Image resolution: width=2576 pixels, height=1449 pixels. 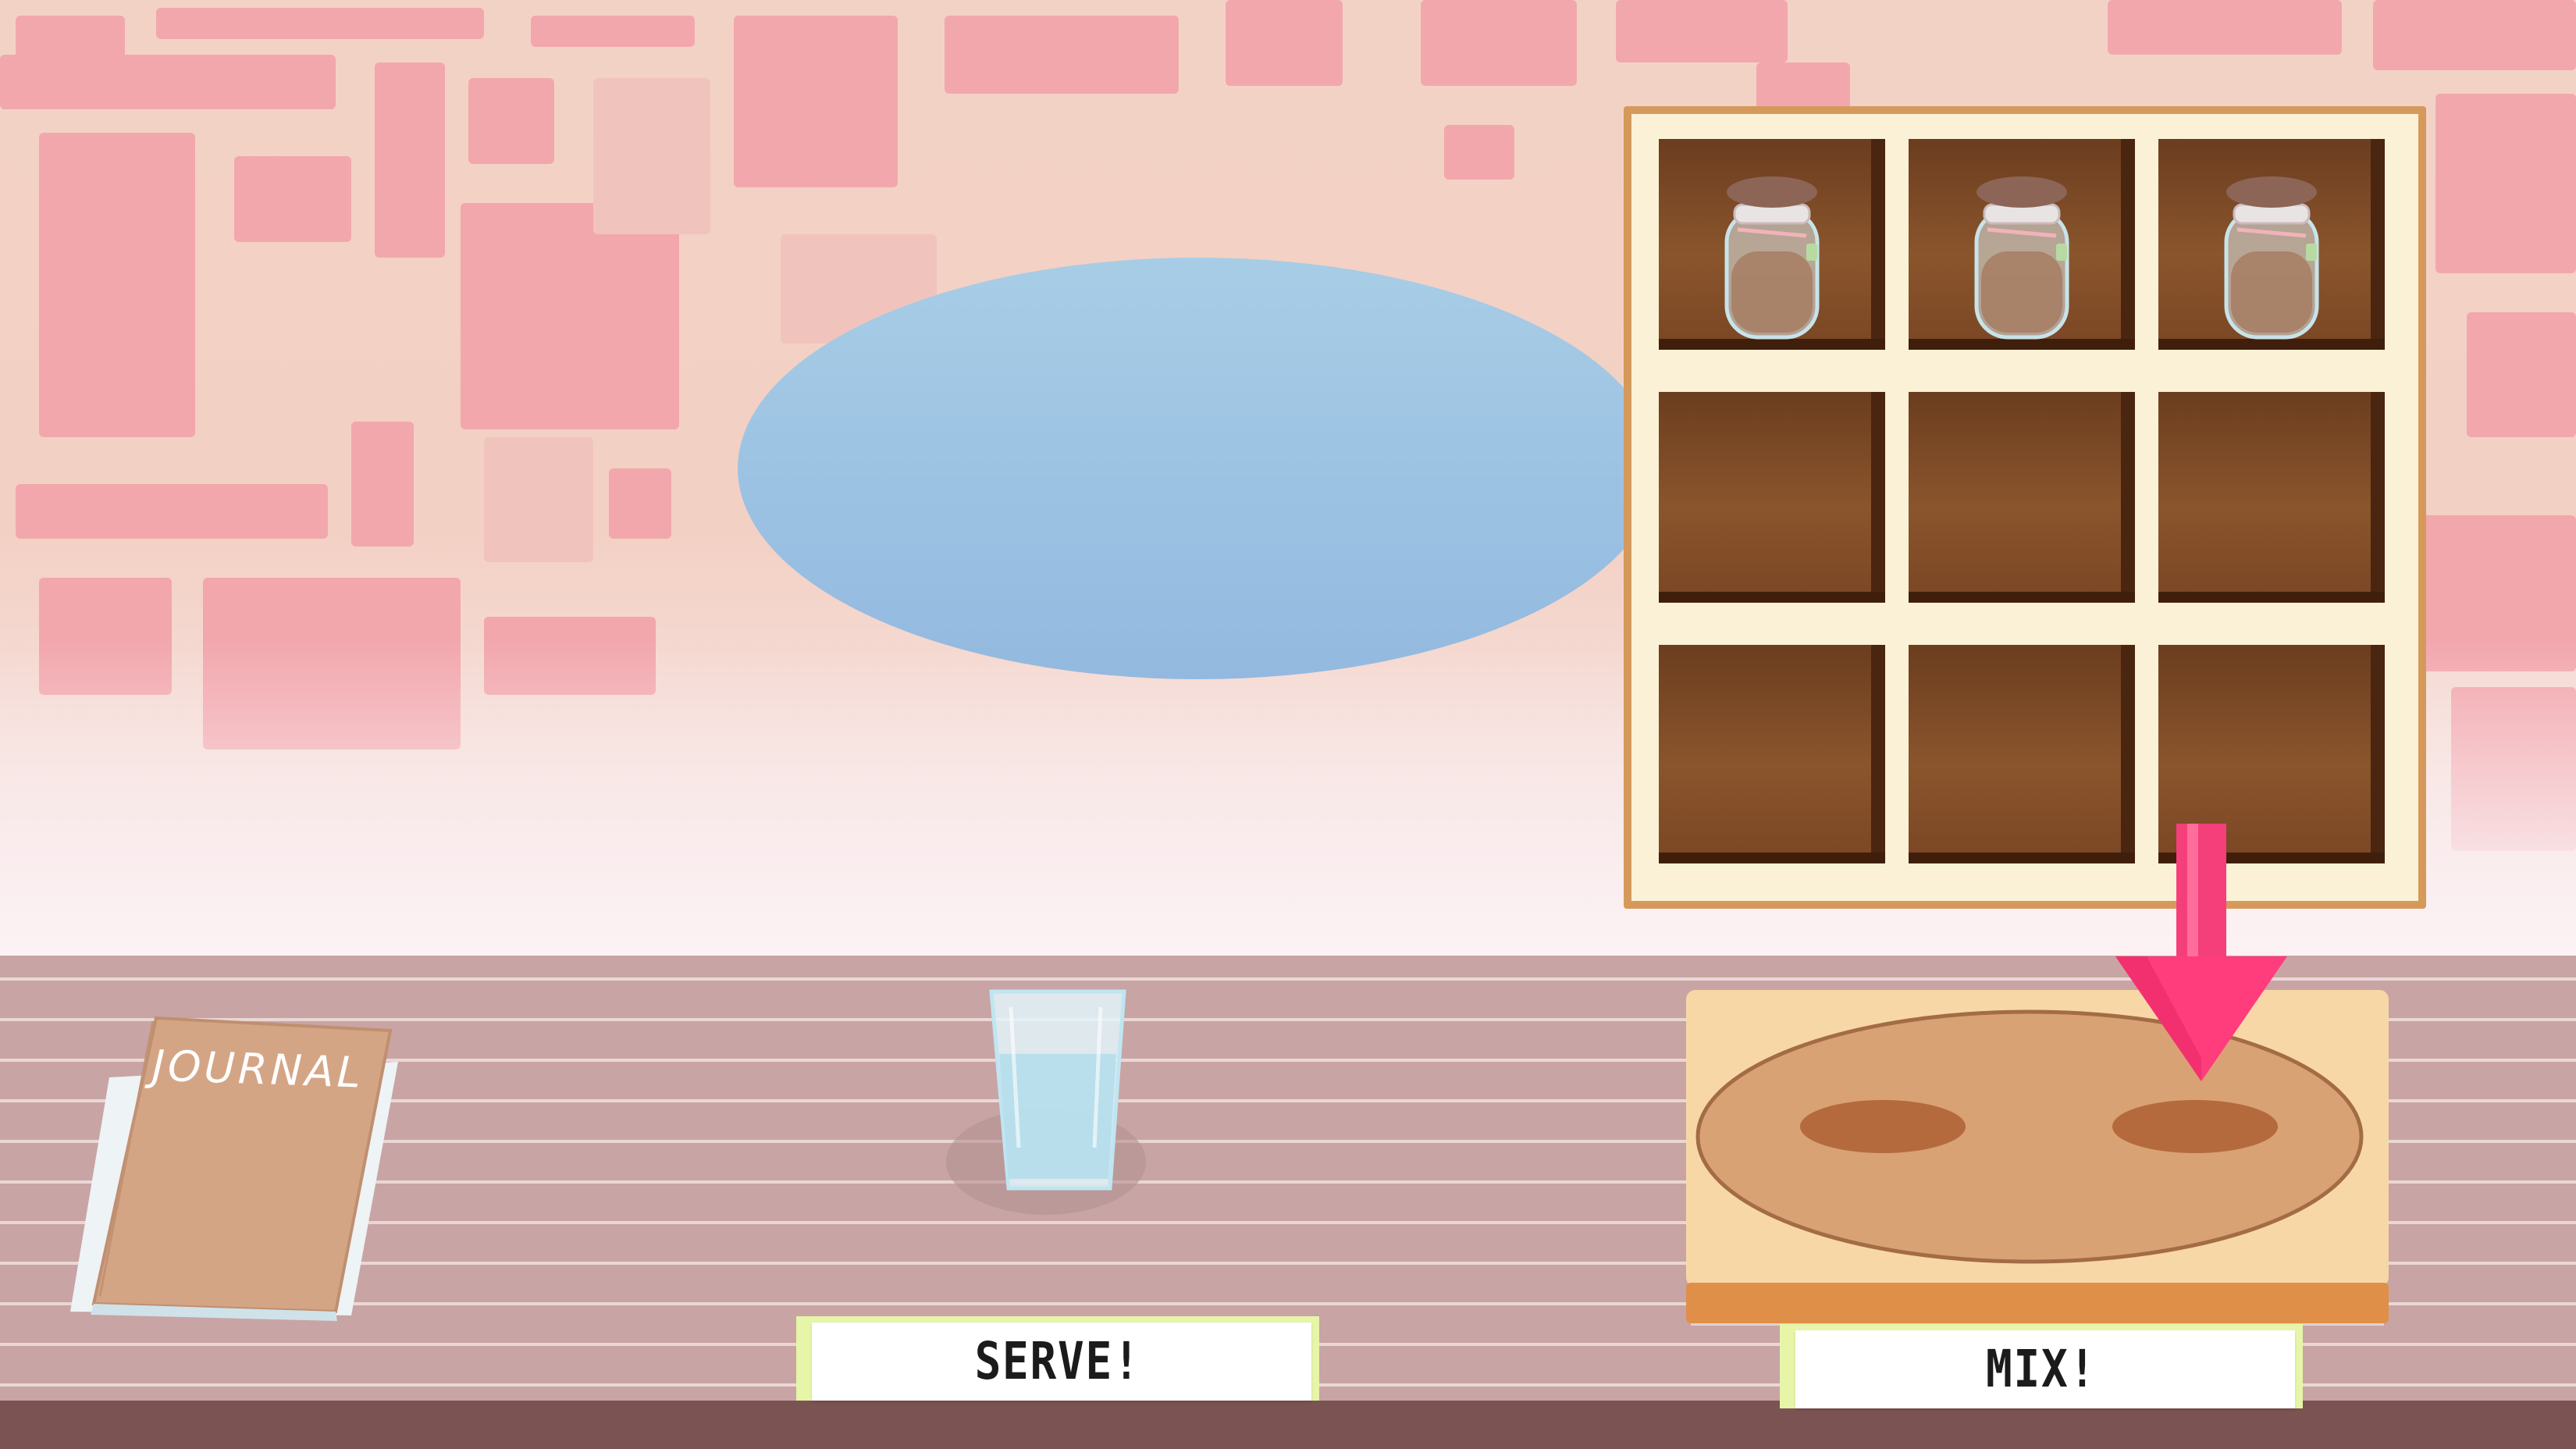 I want to click on mix-button-label: MIX!, so click(x=2041, y=1369).